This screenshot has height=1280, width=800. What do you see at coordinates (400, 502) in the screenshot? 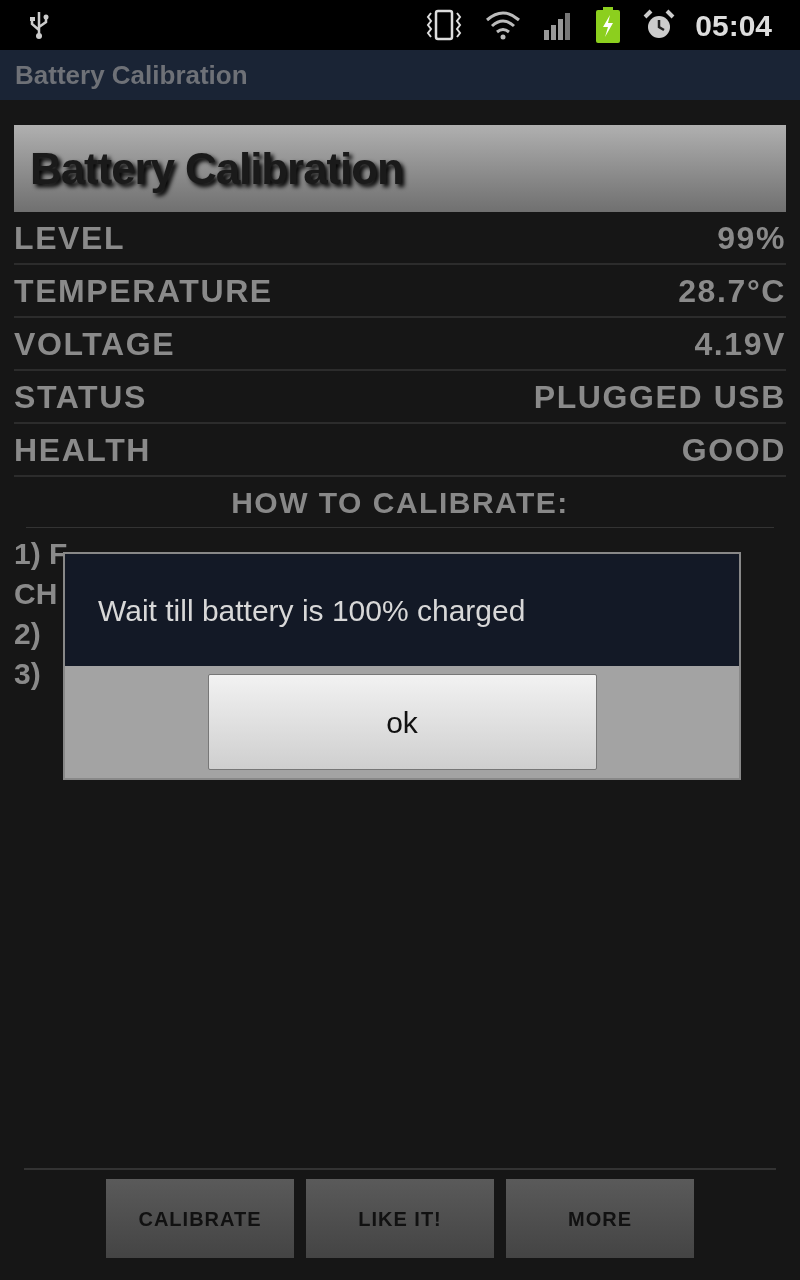
I see `instructions-heading: HOW TO CALIBRATE:` at bounding box center [400, 502].